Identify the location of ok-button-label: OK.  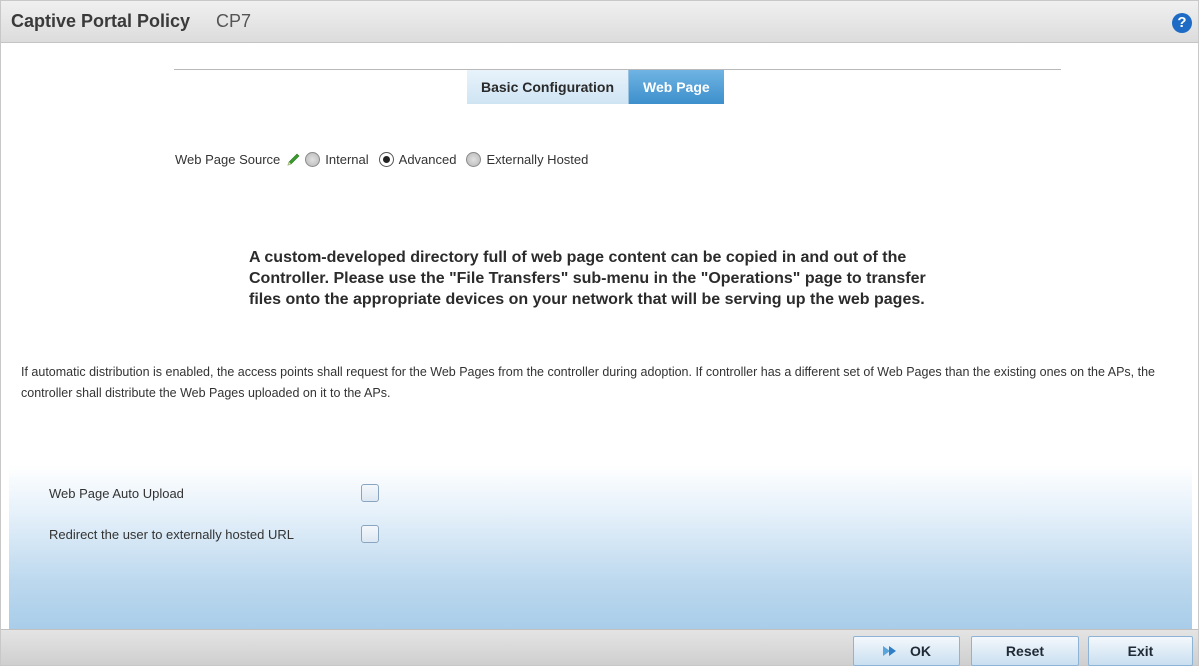
(920, 651).